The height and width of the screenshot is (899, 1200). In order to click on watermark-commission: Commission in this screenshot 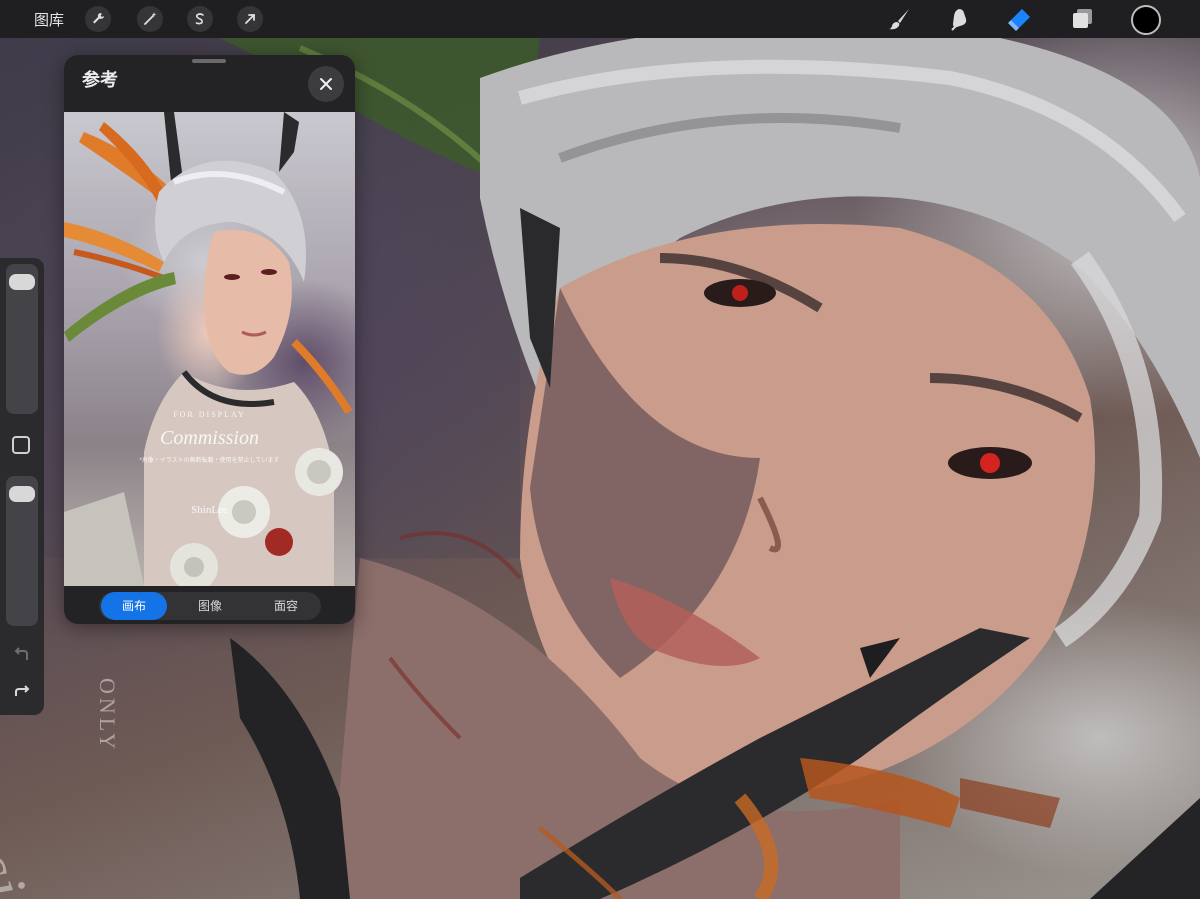, I will do `click(209, 438)`.